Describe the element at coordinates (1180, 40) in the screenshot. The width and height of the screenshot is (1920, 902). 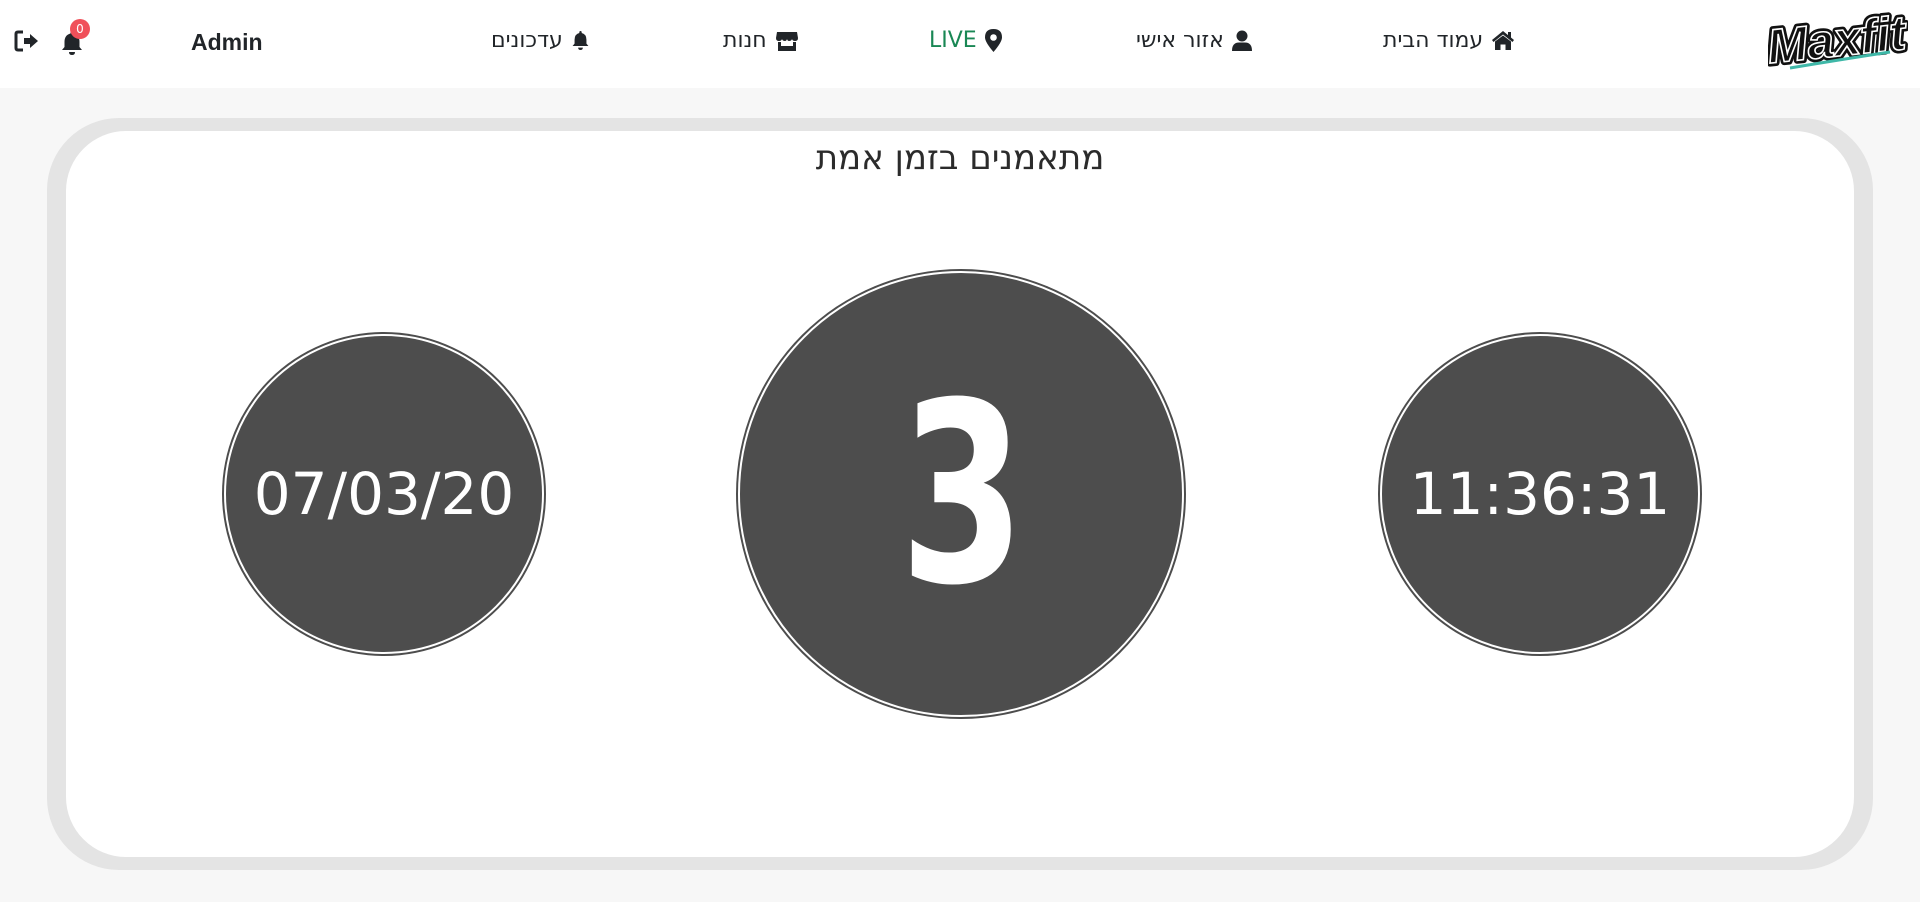
I see `nav-personal-label: אזור אישי` at that location.